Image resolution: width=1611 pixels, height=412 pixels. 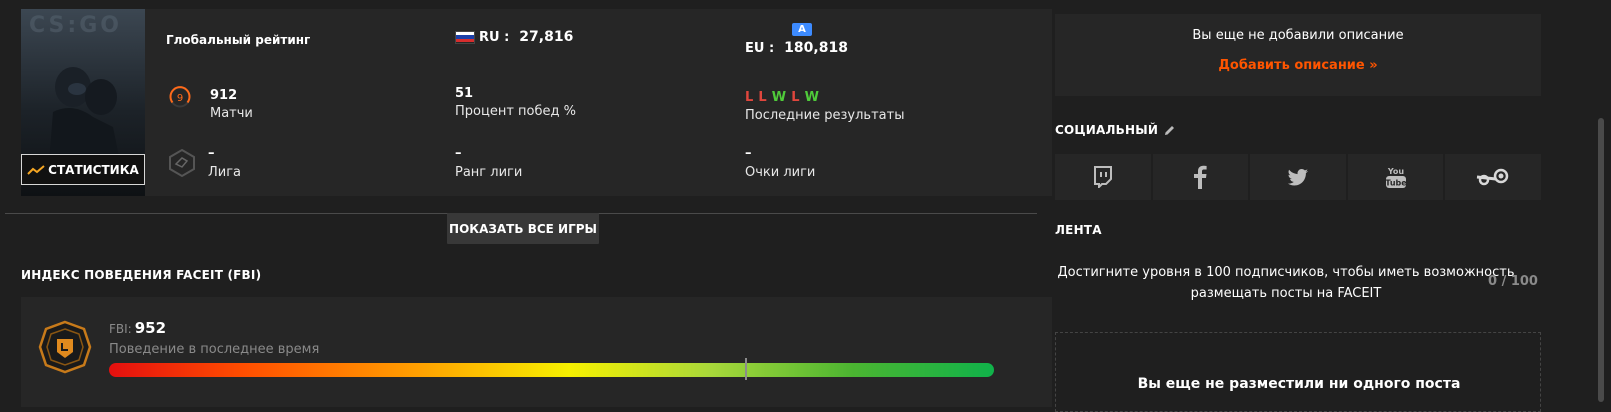 I want to click on social-link-youtube: You Tube, so click(x=1395, y=177).